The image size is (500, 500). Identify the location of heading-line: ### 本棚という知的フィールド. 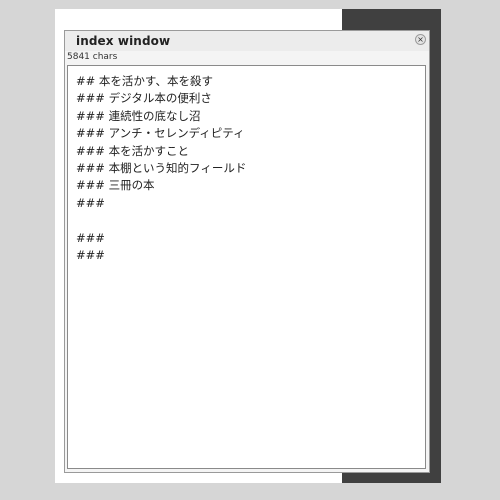
(161, 168).